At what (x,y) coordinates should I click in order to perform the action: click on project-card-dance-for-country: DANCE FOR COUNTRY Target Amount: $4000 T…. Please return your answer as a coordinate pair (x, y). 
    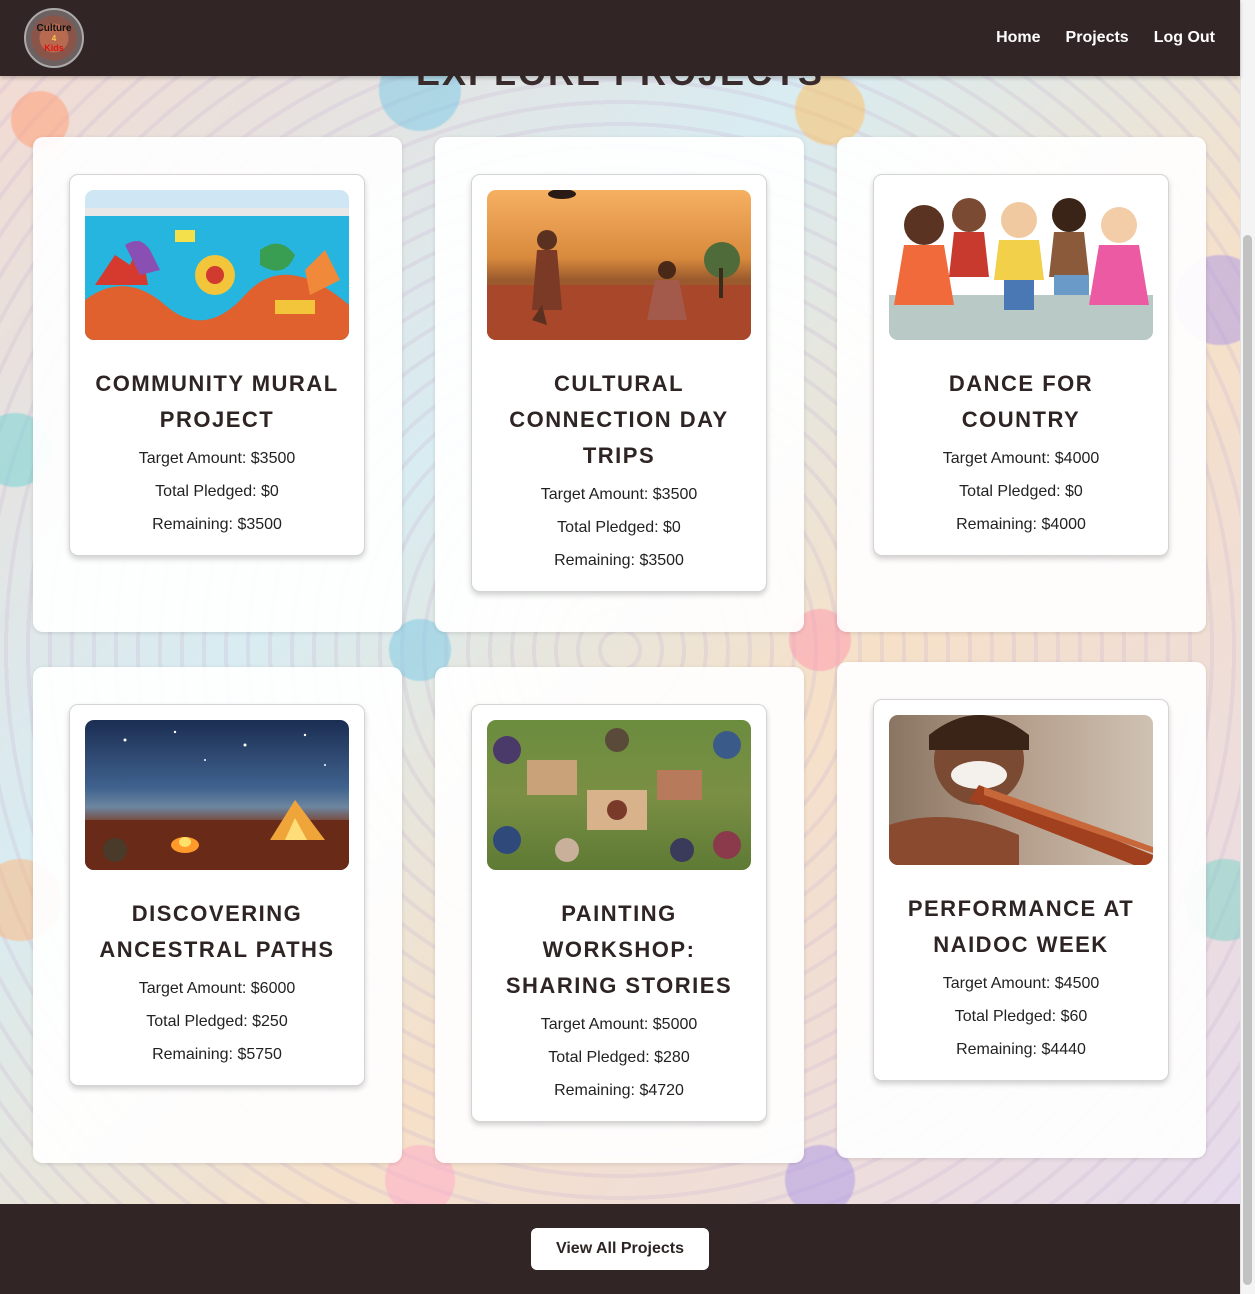
    Looking at the image, I should click on (1021, 365).